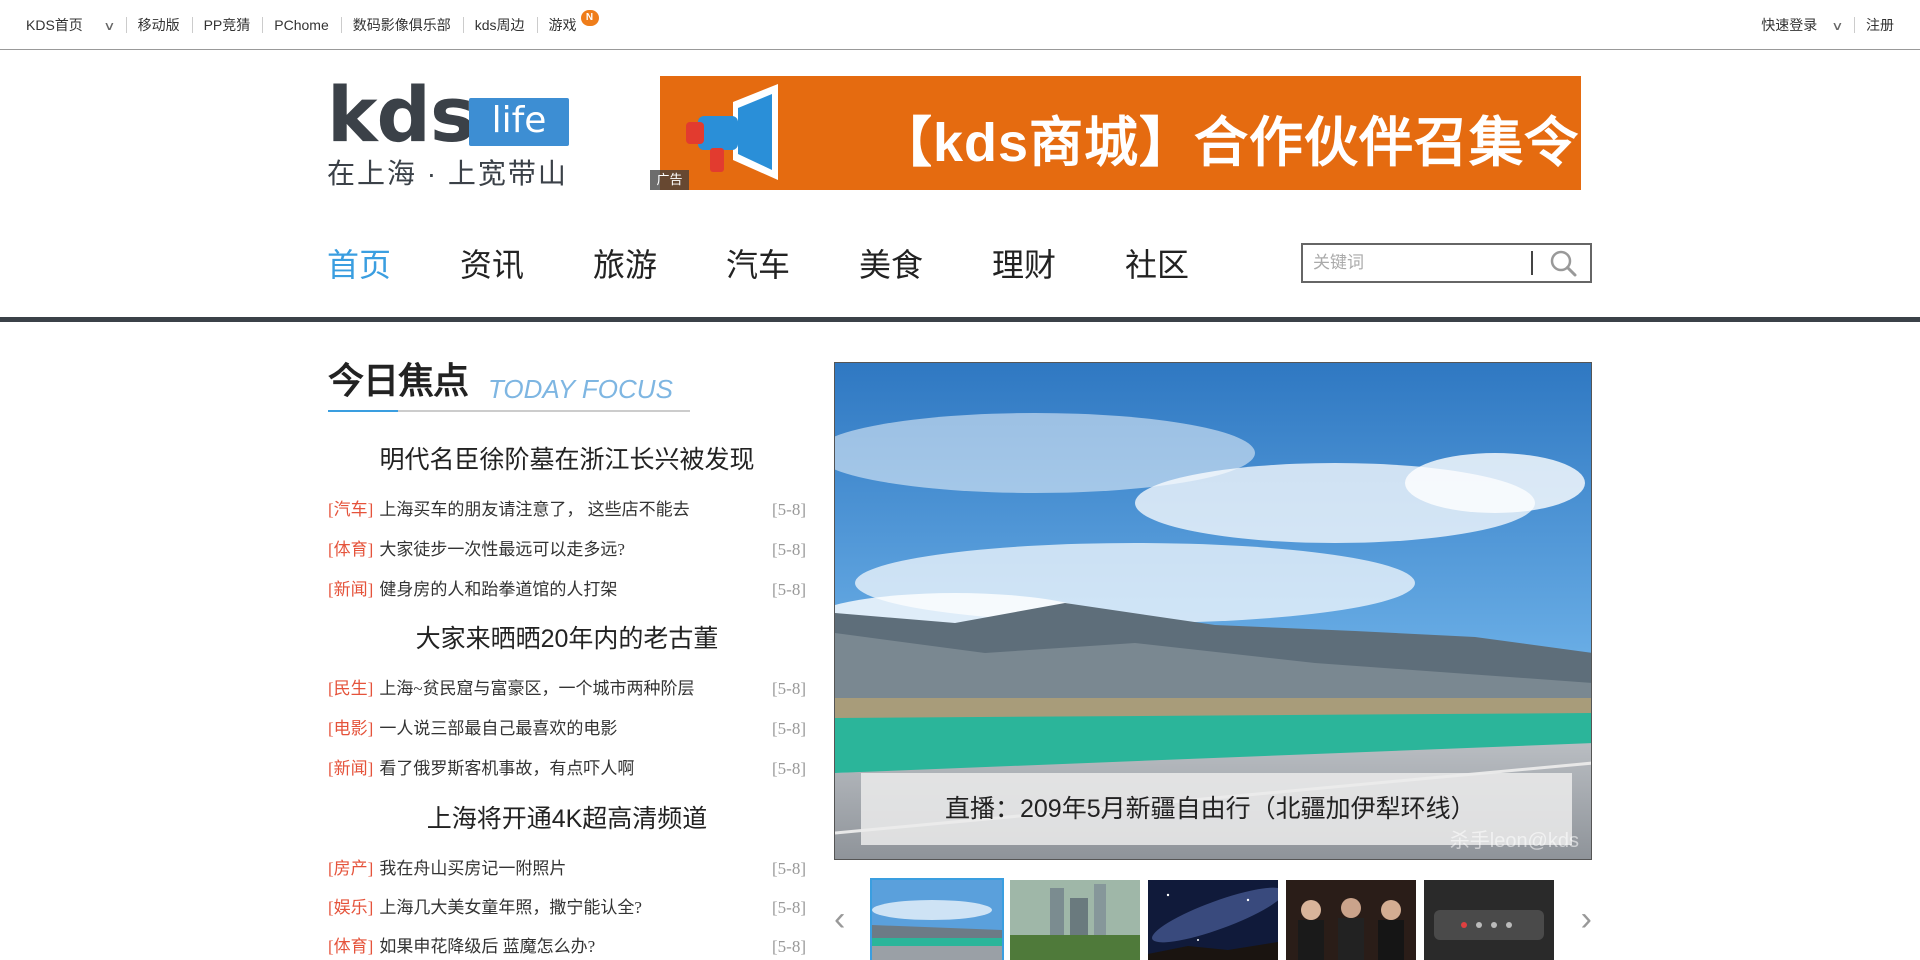 The height and width of the screenshot is (960, 1920). I want to click on topbar-link-kds-merch: kds周边, so click(499, 25).